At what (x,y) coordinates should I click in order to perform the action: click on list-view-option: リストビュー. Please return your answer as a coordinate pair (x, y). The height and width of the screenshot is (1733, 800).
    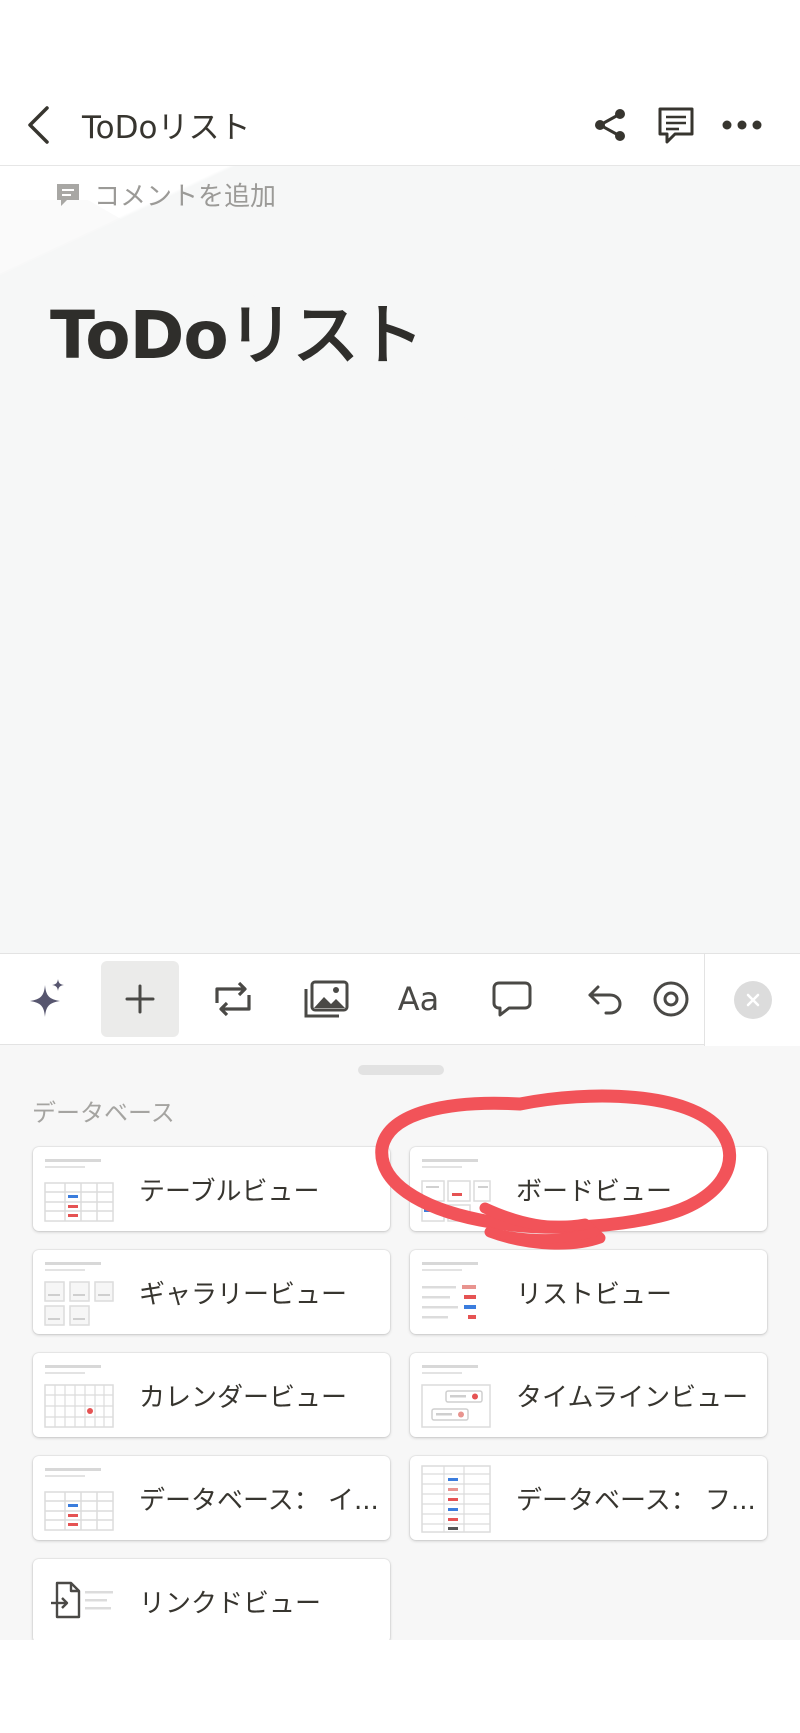
    Looking at the image, I should click on (588, 1292).